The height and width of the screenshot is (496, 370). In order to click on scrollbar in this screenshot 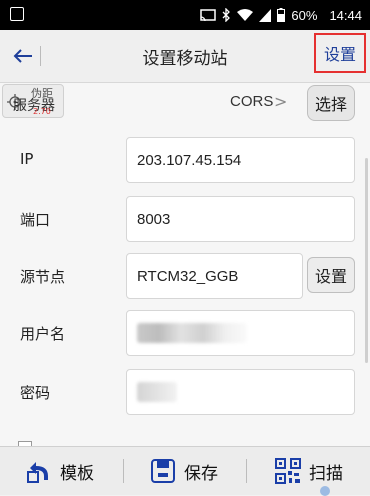, I will do `click(366, 260)`.